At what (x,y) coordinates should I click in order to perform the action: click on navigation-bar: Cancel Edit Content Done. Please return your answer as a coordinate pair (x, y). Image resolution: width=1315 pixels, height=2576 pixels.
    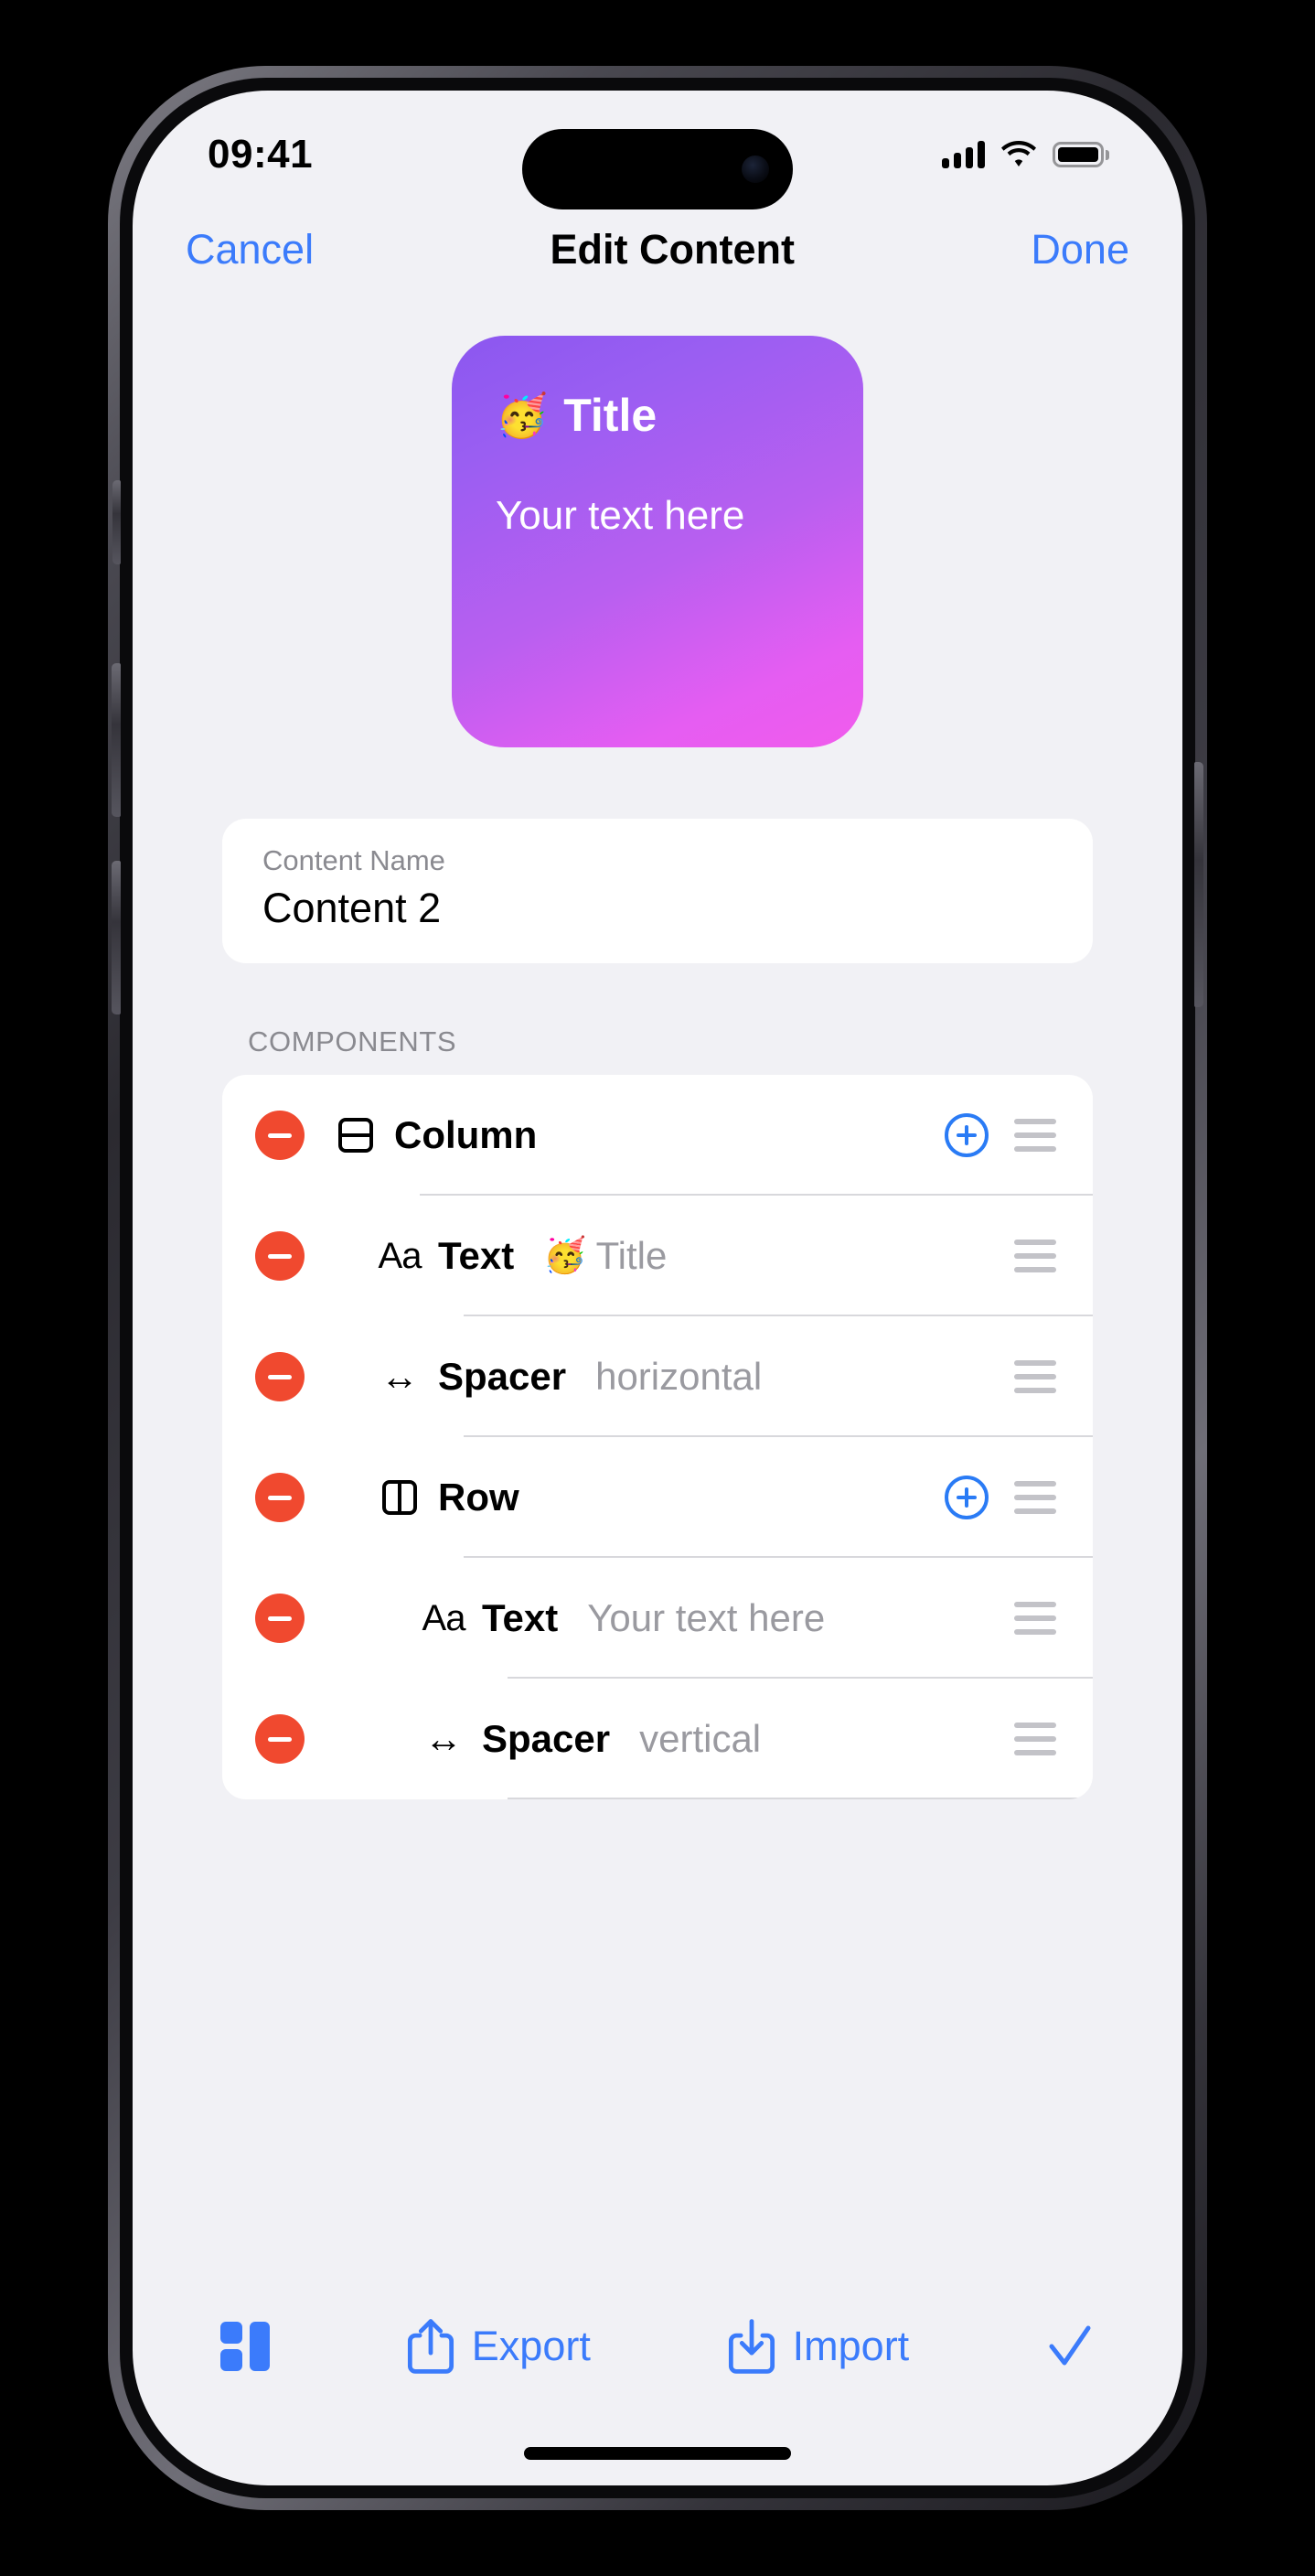
    Looking at the image, I should click on (657, 250).